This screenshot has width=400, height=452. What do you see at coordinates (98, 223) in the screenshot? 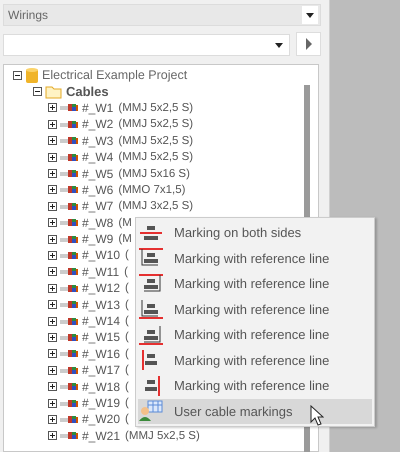
I see `tree-item: #_W8` at bounding box center [98, 223].